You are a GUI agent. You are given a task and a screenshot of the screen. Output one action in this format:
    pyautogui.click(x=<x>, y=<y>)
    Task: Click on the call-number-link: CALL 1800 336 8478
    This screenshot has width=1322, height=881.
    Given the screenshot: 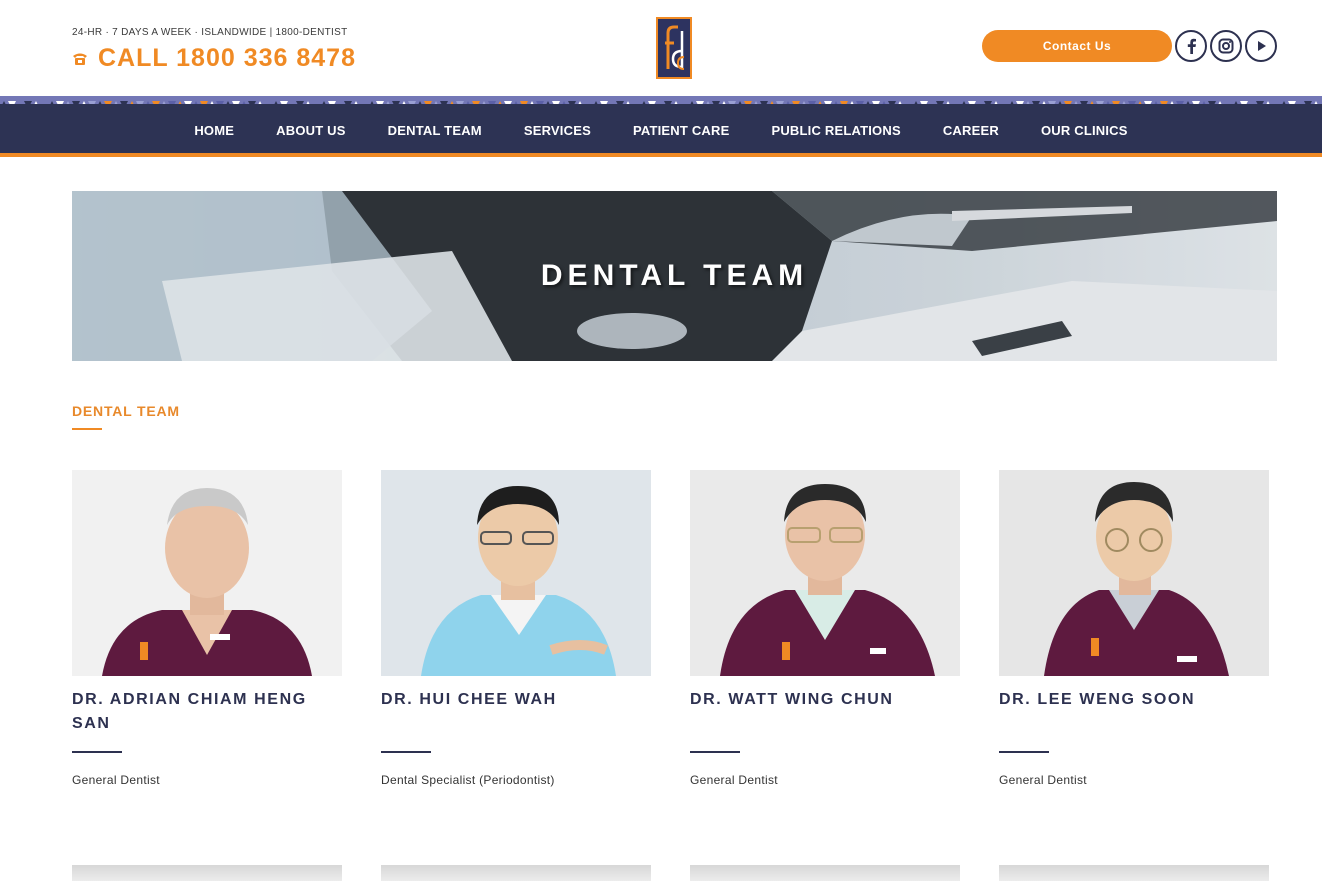 What is the action you would take?
    pyautogui.click(x=214, y=58)
    